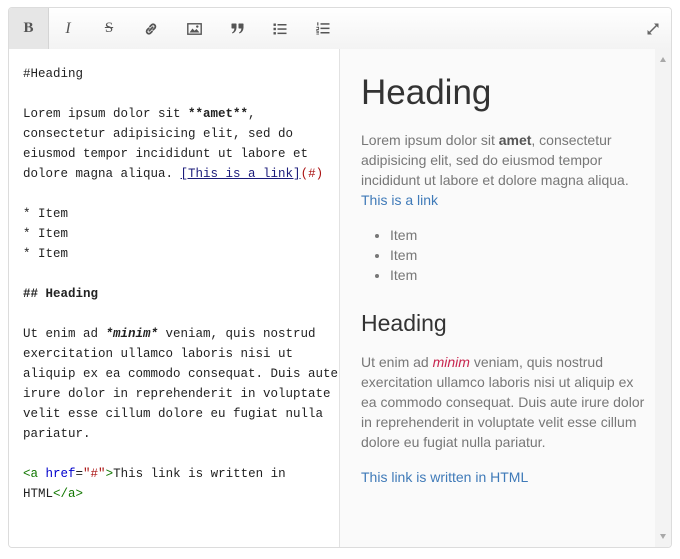 This screenshot has width=680, height=559. Describe the element at coordinates (451, 362) in the screenshot. I see `preview-italic-text: minim` at that location.